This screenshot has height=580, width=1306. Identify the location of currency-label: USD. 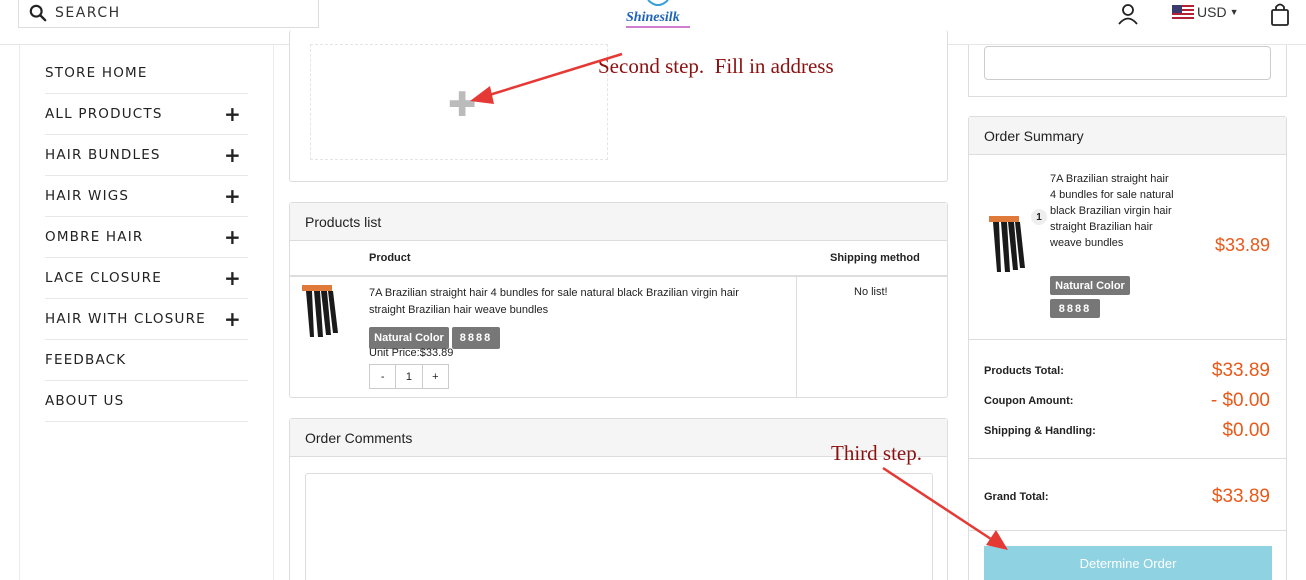
(1212, 12).